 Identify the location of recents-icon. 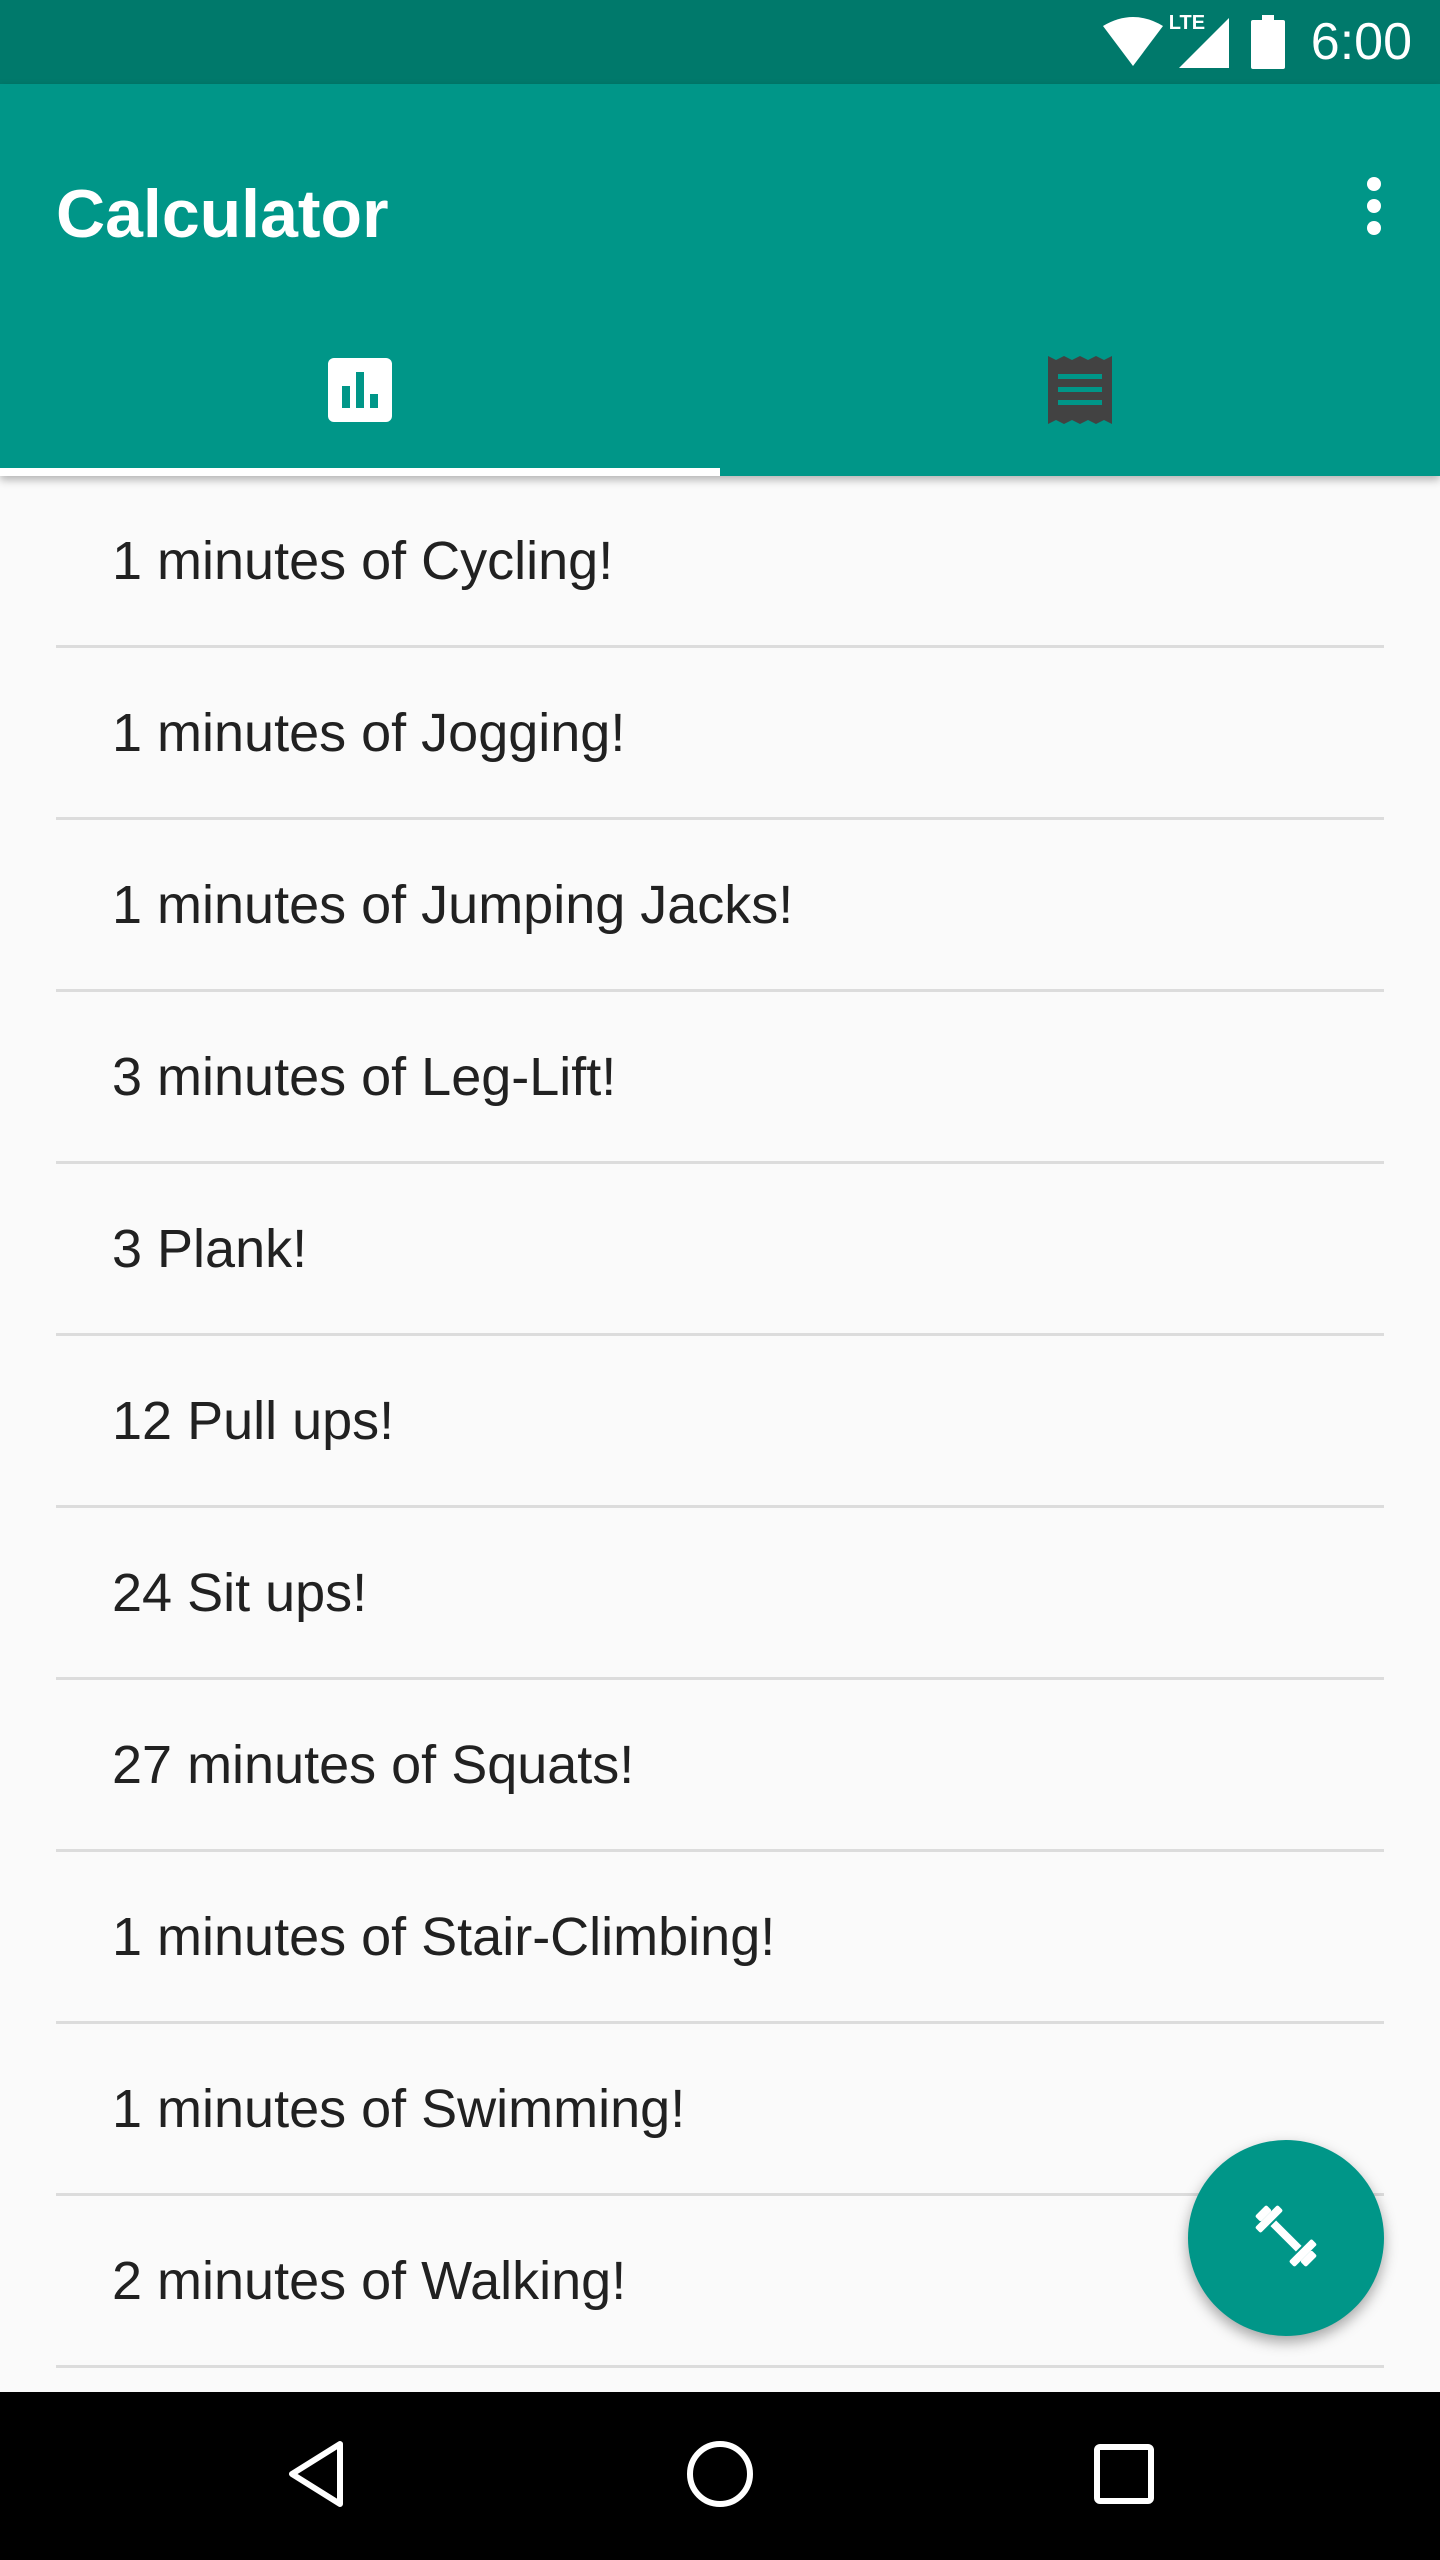
(1124, 2476).